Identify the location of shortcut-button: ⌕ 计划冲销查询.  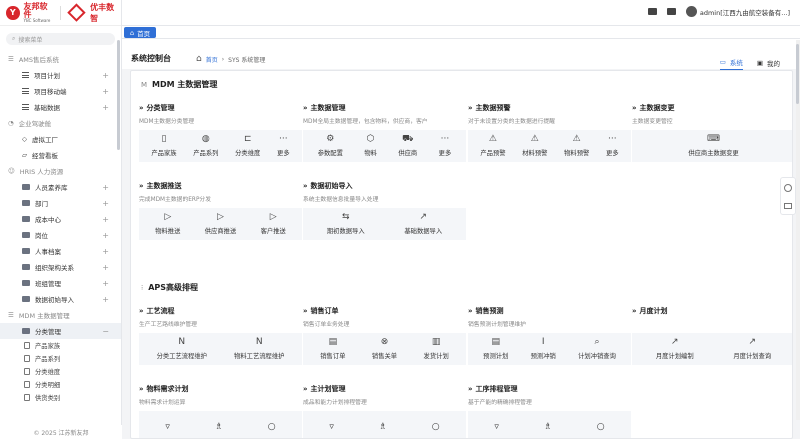
(597, 349).